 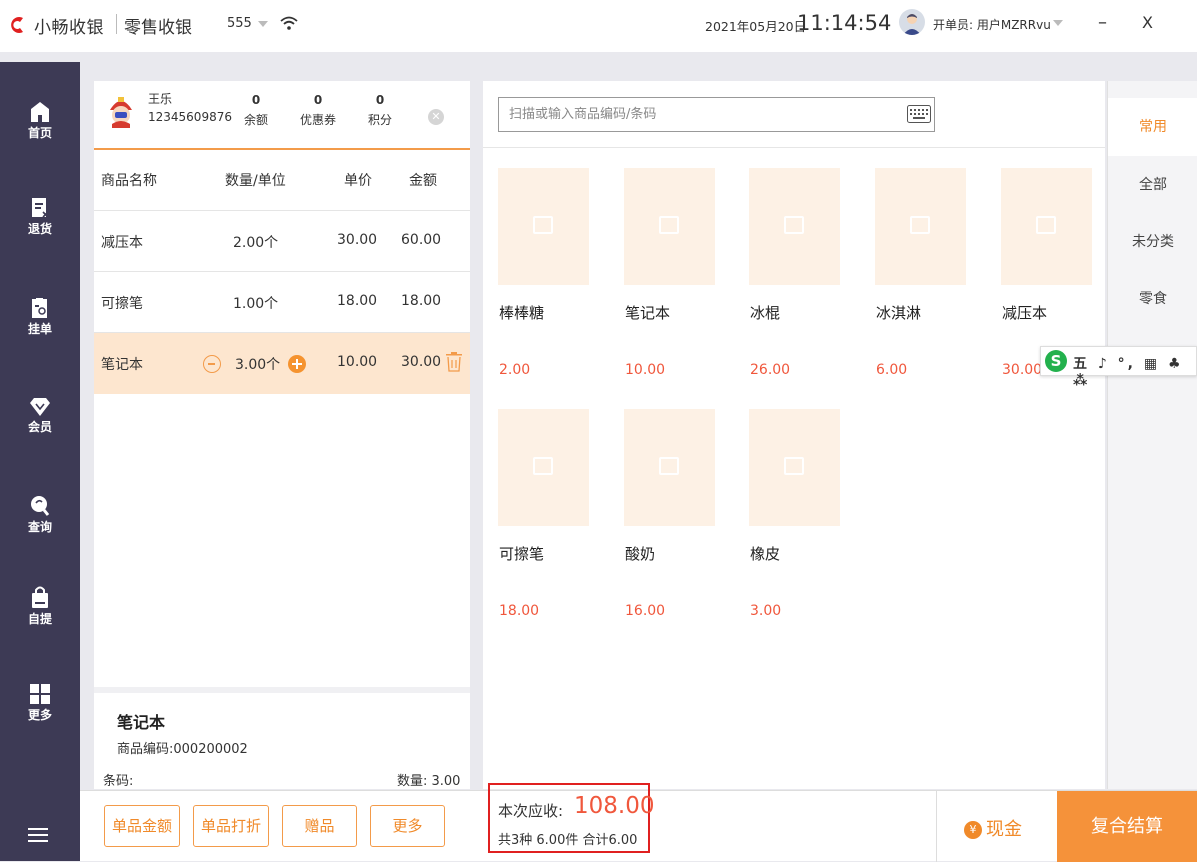 What do you see at coordinates (256, 304) in the screenshot?
I see `cart-item-qty: 1.00个` at bounding box center [256, 304].